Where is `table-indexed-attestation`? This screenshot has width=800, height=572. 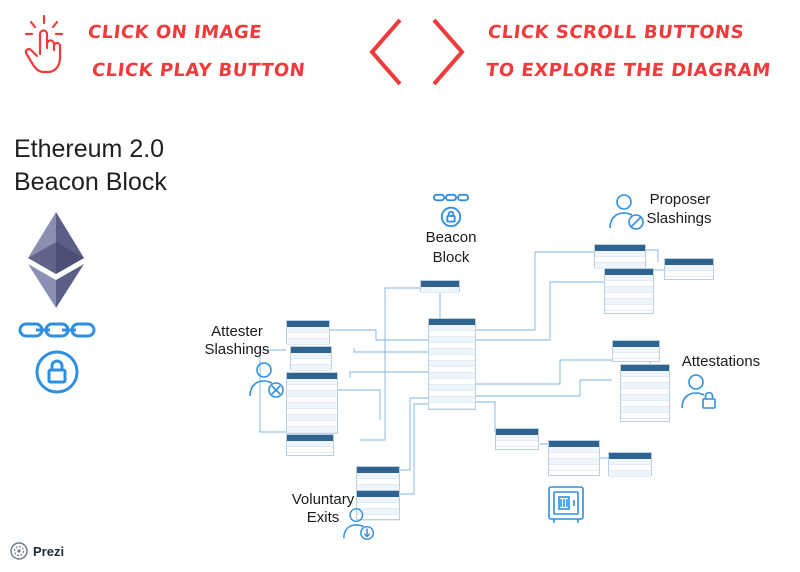 table-indexed-attestation is located at coordinates (311, 358).